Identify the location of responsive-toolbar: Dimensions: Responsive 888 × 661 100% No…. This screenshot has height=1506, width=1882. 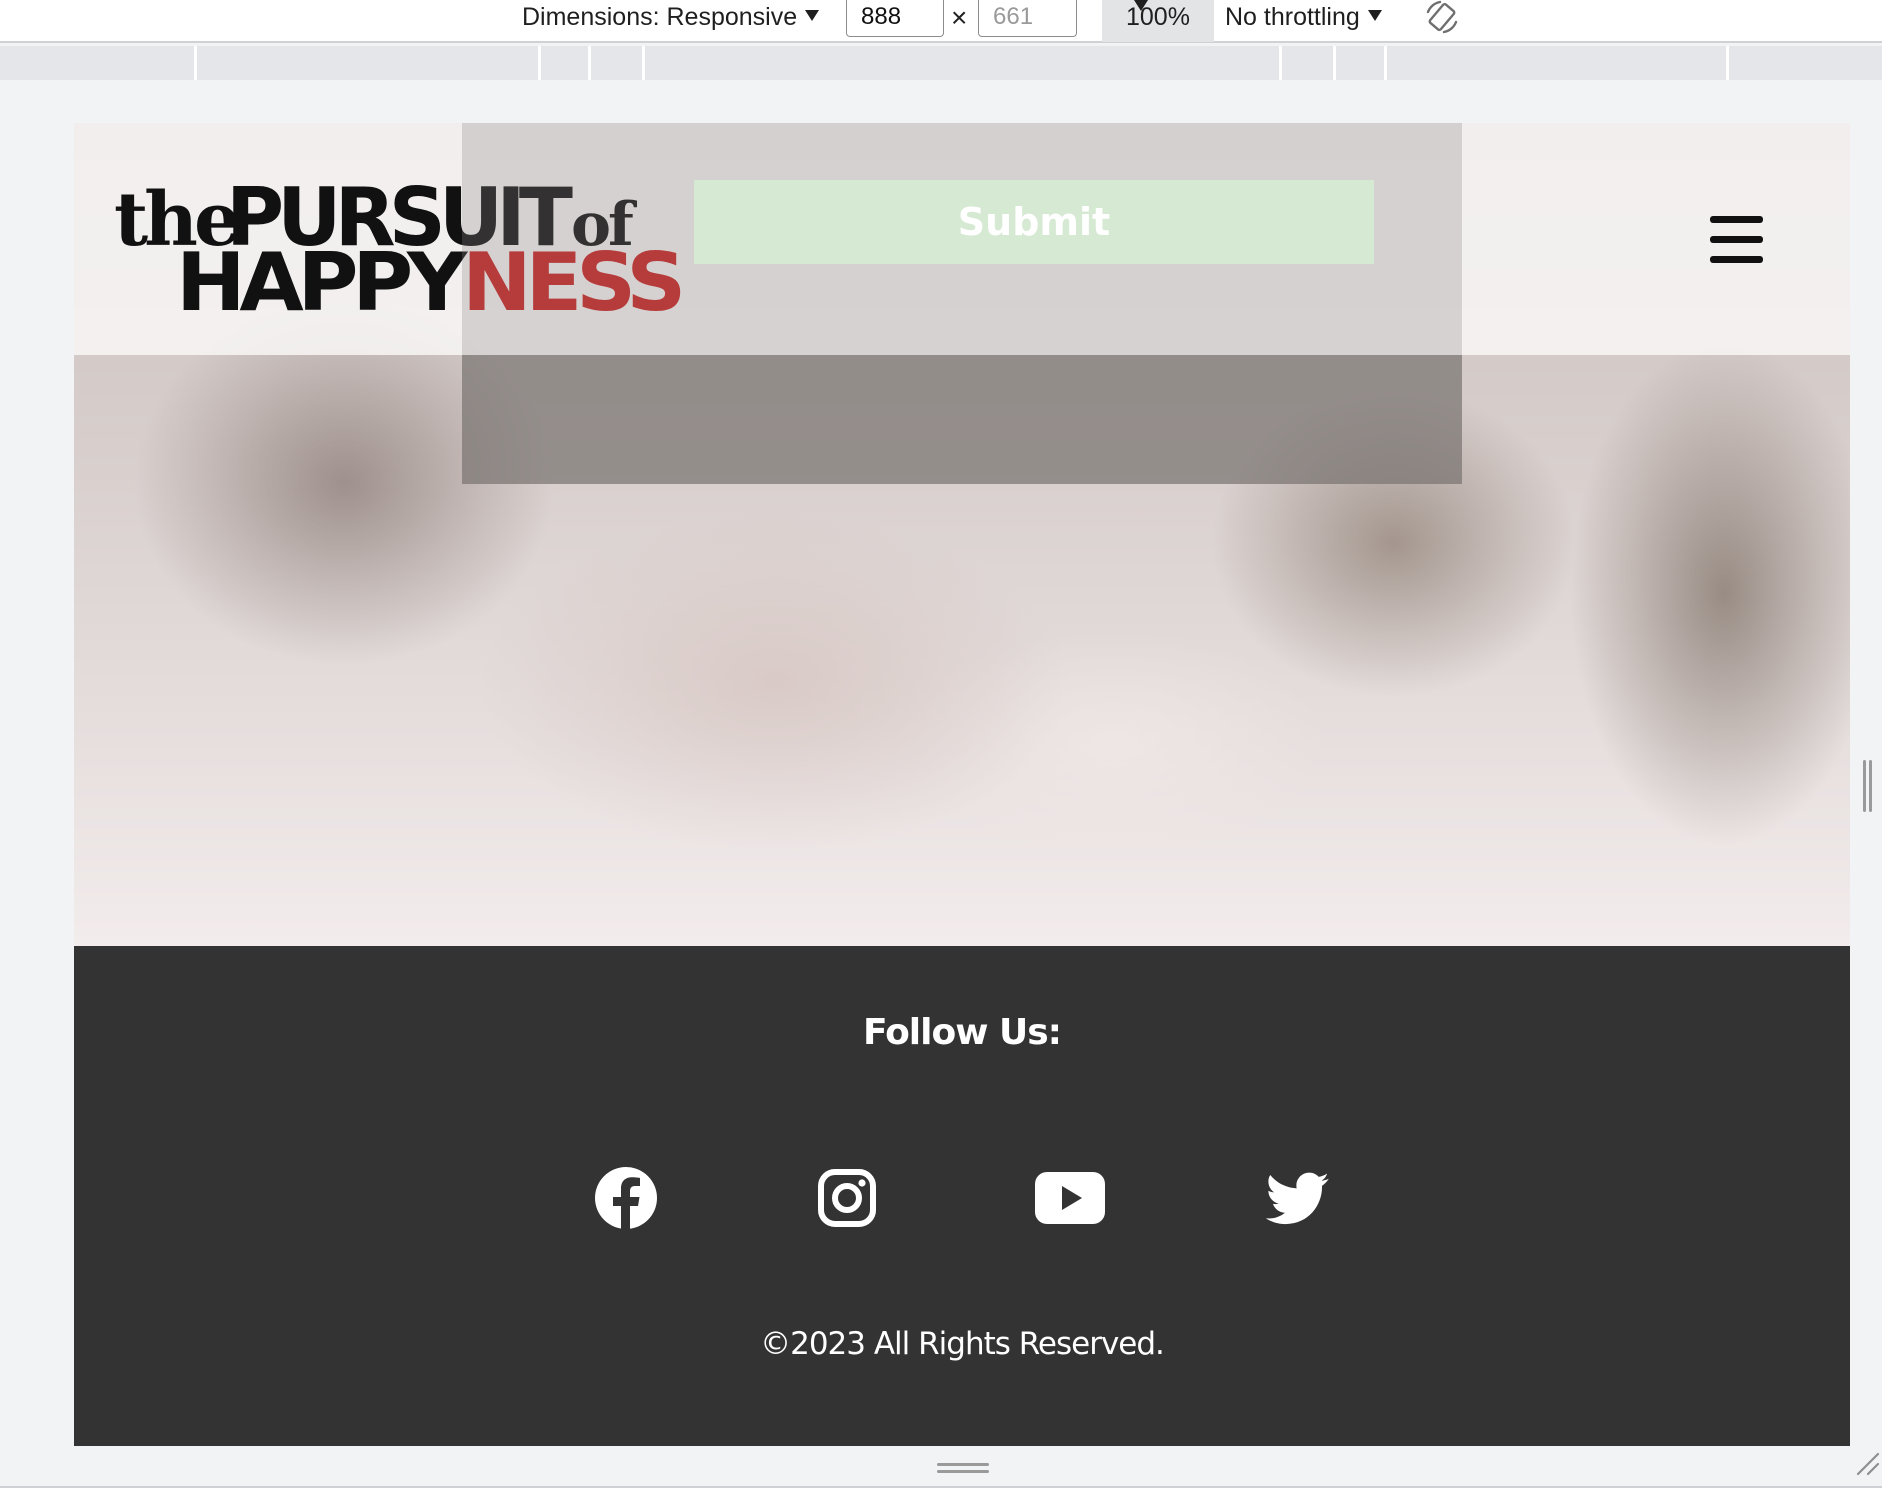
(941, 21).